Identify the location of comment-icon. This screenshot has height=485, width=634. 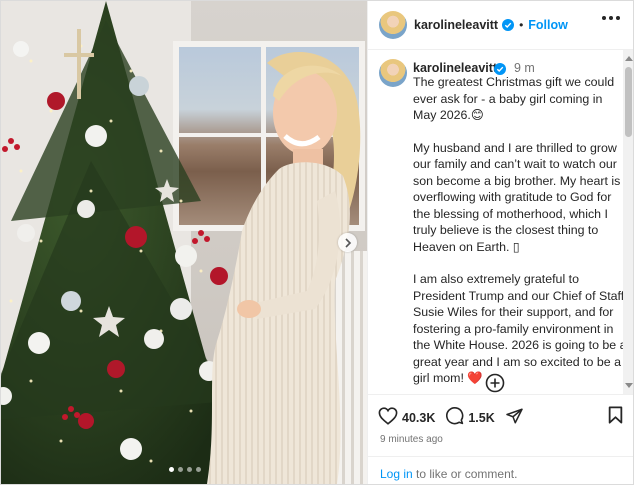
(454, 418).